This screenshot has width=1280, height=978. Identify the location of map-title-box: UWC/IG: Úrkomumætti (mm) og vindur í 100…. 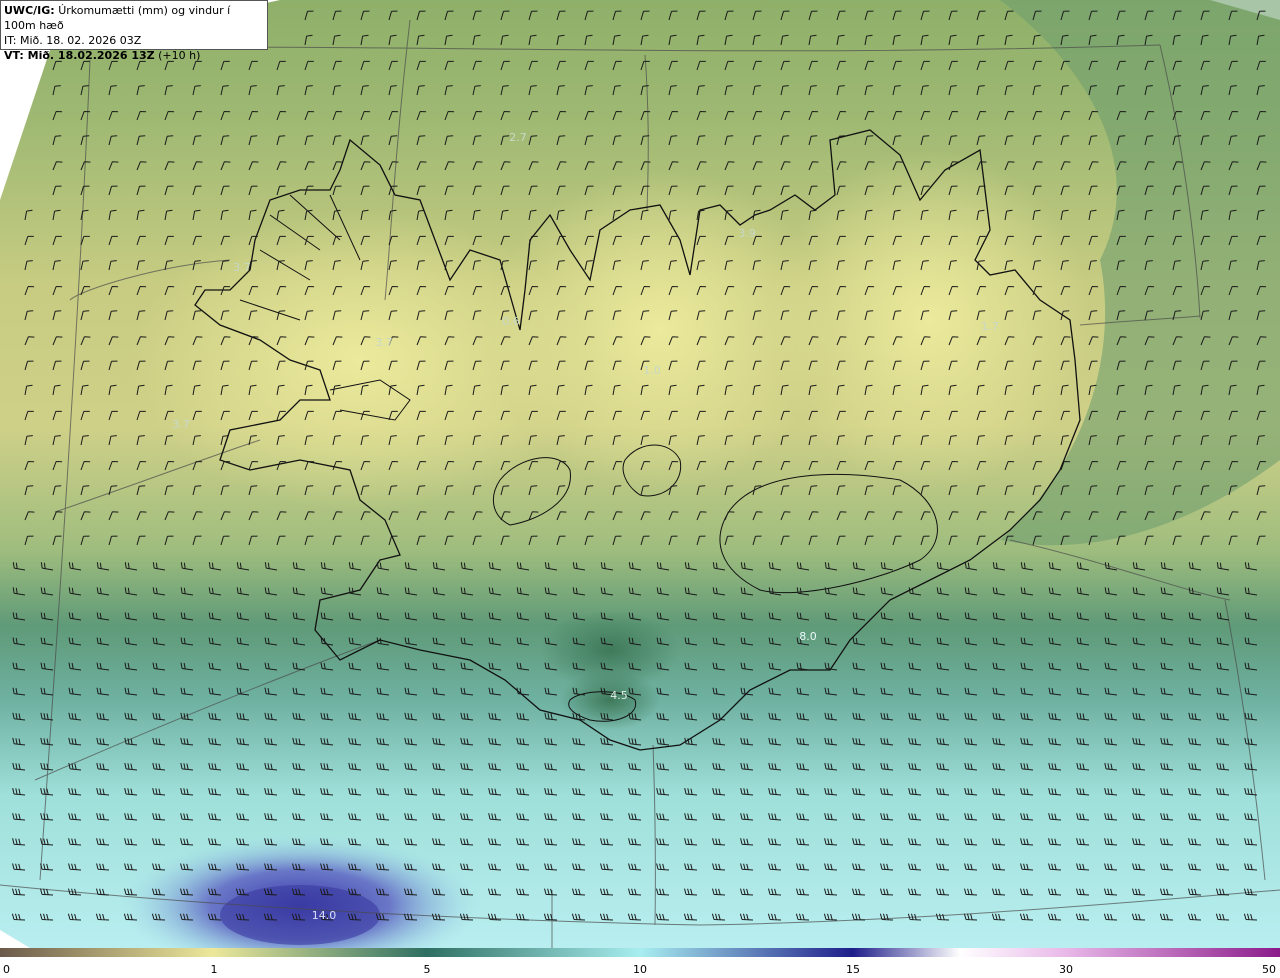
(134, 31).